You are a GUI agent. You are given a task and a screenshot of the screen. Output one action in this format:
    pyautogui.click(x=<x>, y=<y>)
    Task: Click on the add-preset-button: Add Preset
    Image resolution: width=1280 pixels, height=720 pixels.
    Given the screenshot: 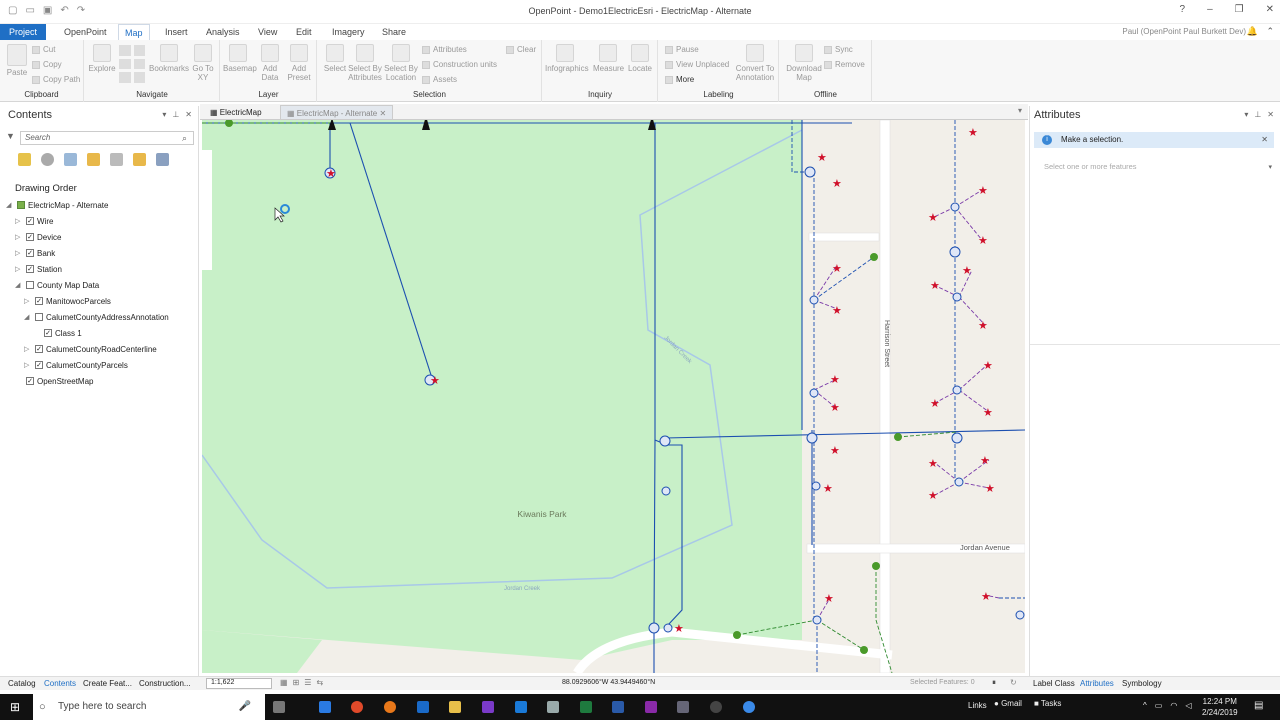 What is the action you would take?
    pyautogui.click(x=299, y=63)
    